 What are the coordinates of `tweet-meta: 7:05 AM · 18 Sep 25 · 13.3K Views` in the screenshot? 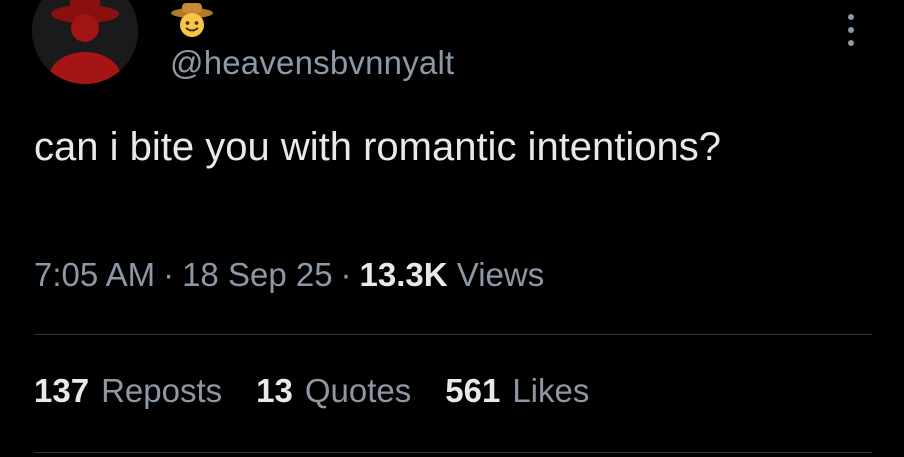 It's located at (289, 275).